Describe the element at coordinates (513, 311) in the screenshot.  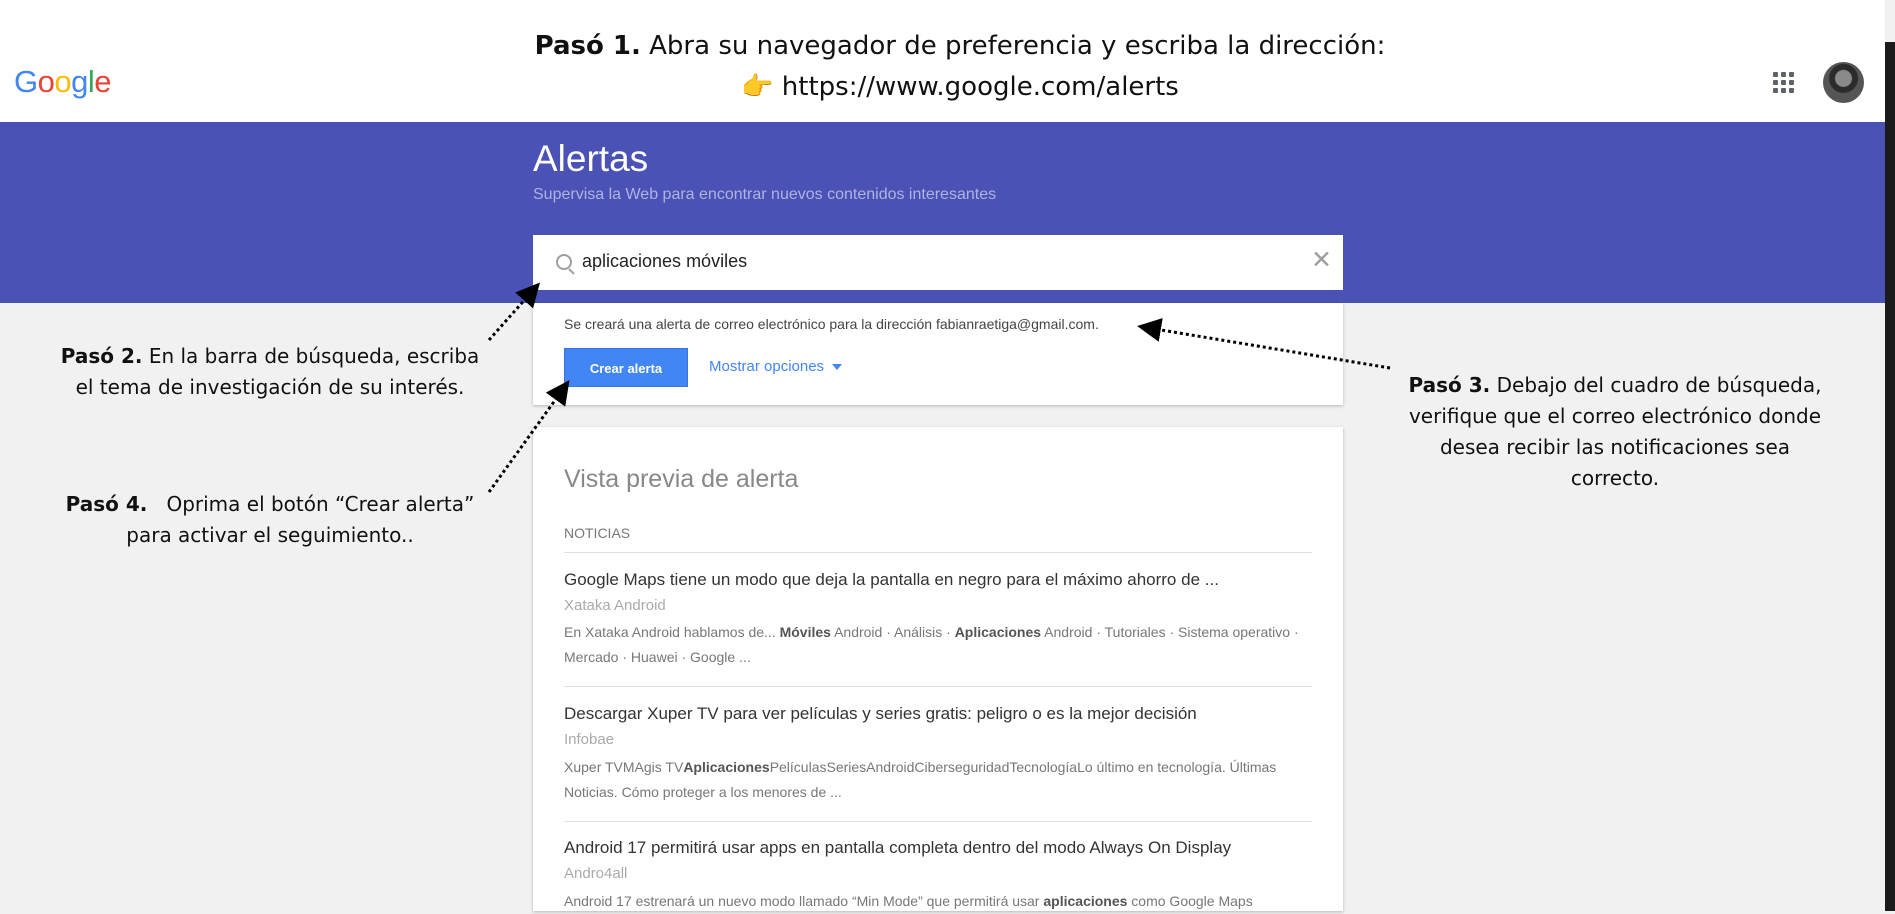
I see `arrow-step2` at that location.